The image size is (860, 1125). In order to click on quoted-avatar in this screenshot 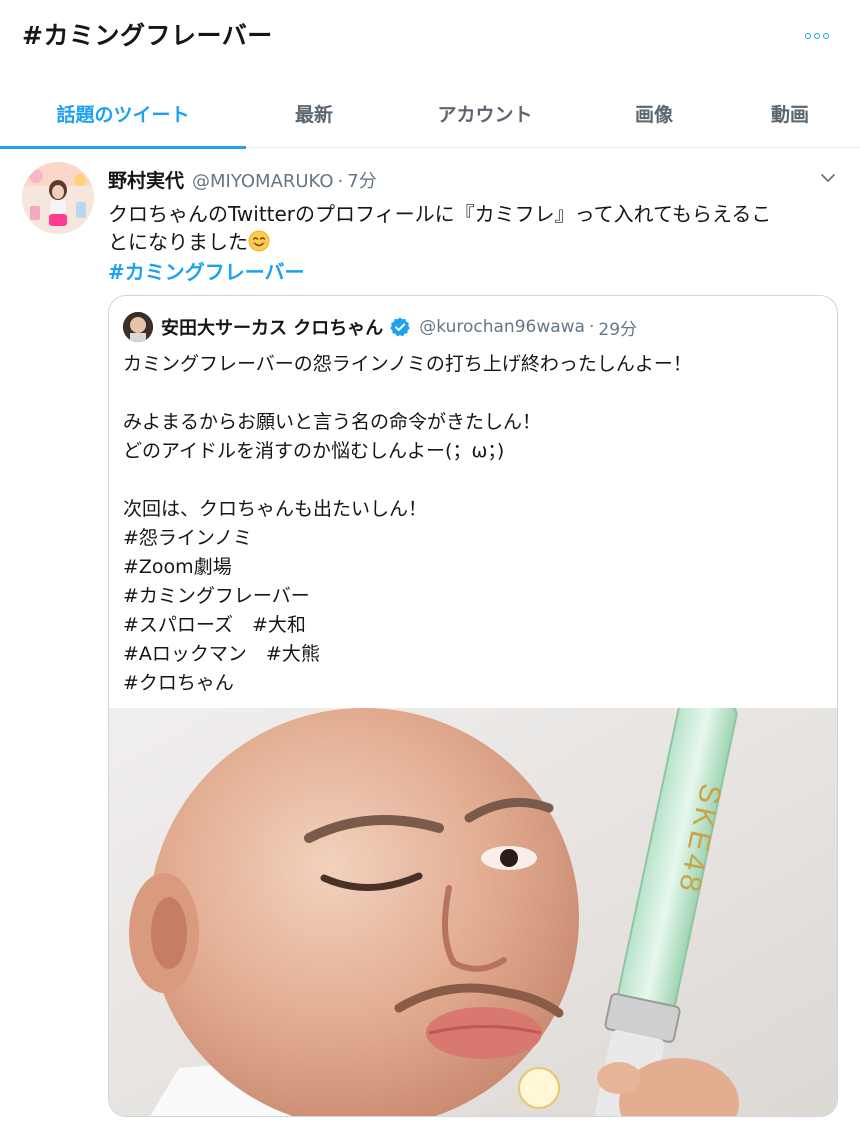, I will do `click(138, 327)`.